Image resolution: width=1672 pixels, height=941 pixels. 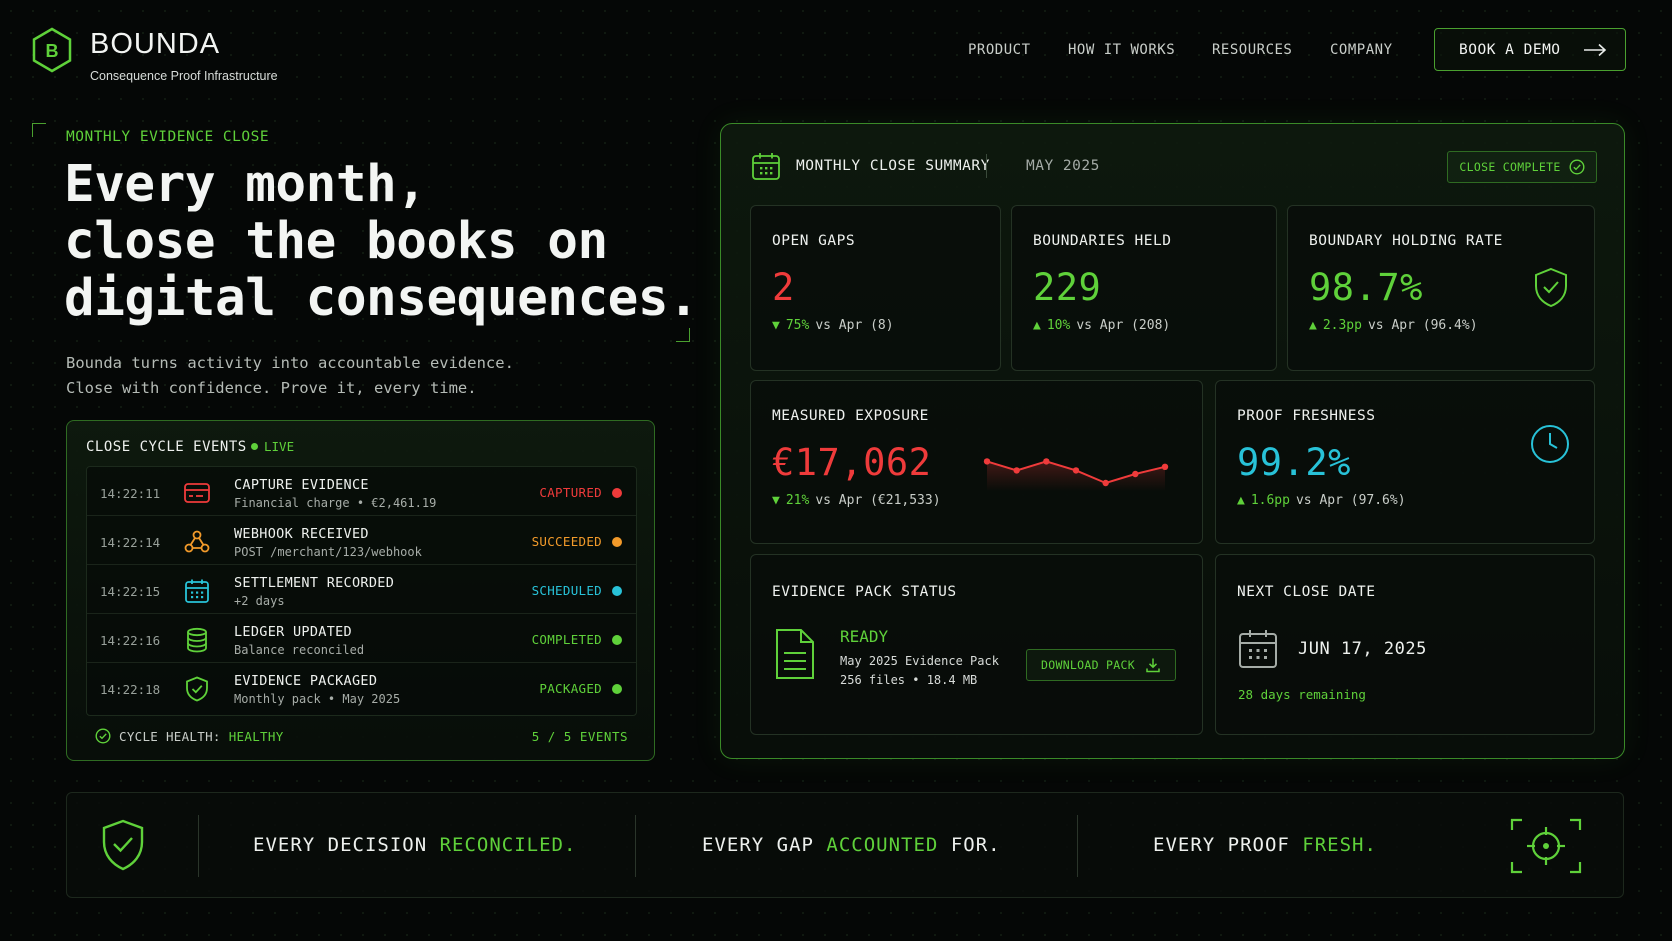 I want to click on event-time: 14:22:15, so click(x=130, y=591).